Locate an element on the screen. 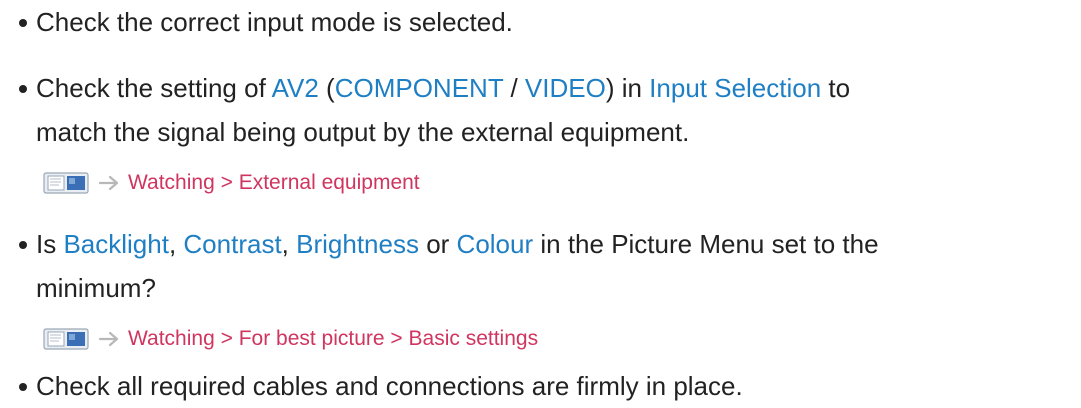 This screenshot has width=1081, height=408. link-input-selection: Input Selection is located at coordinates (735, 88).